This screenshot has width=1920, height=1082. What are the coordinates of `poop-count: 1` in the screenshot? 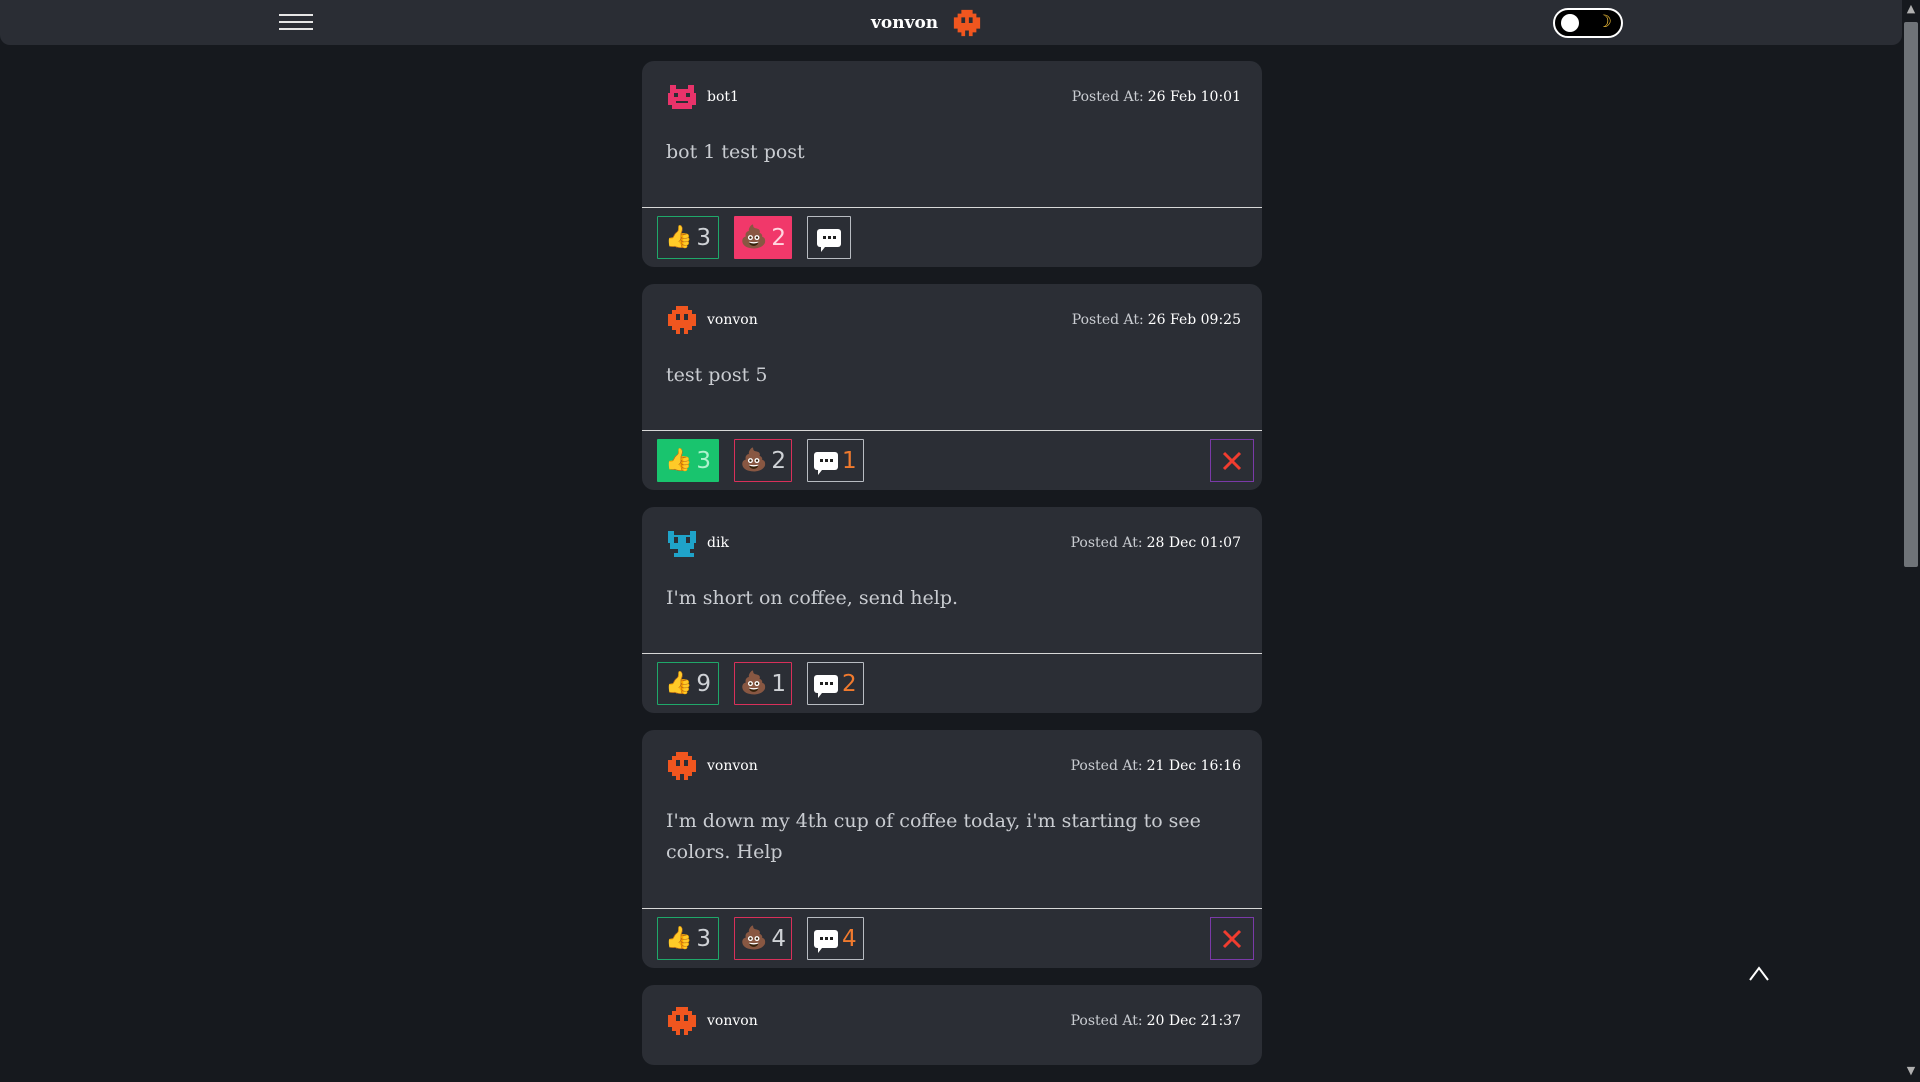 It's located at (779, 683).